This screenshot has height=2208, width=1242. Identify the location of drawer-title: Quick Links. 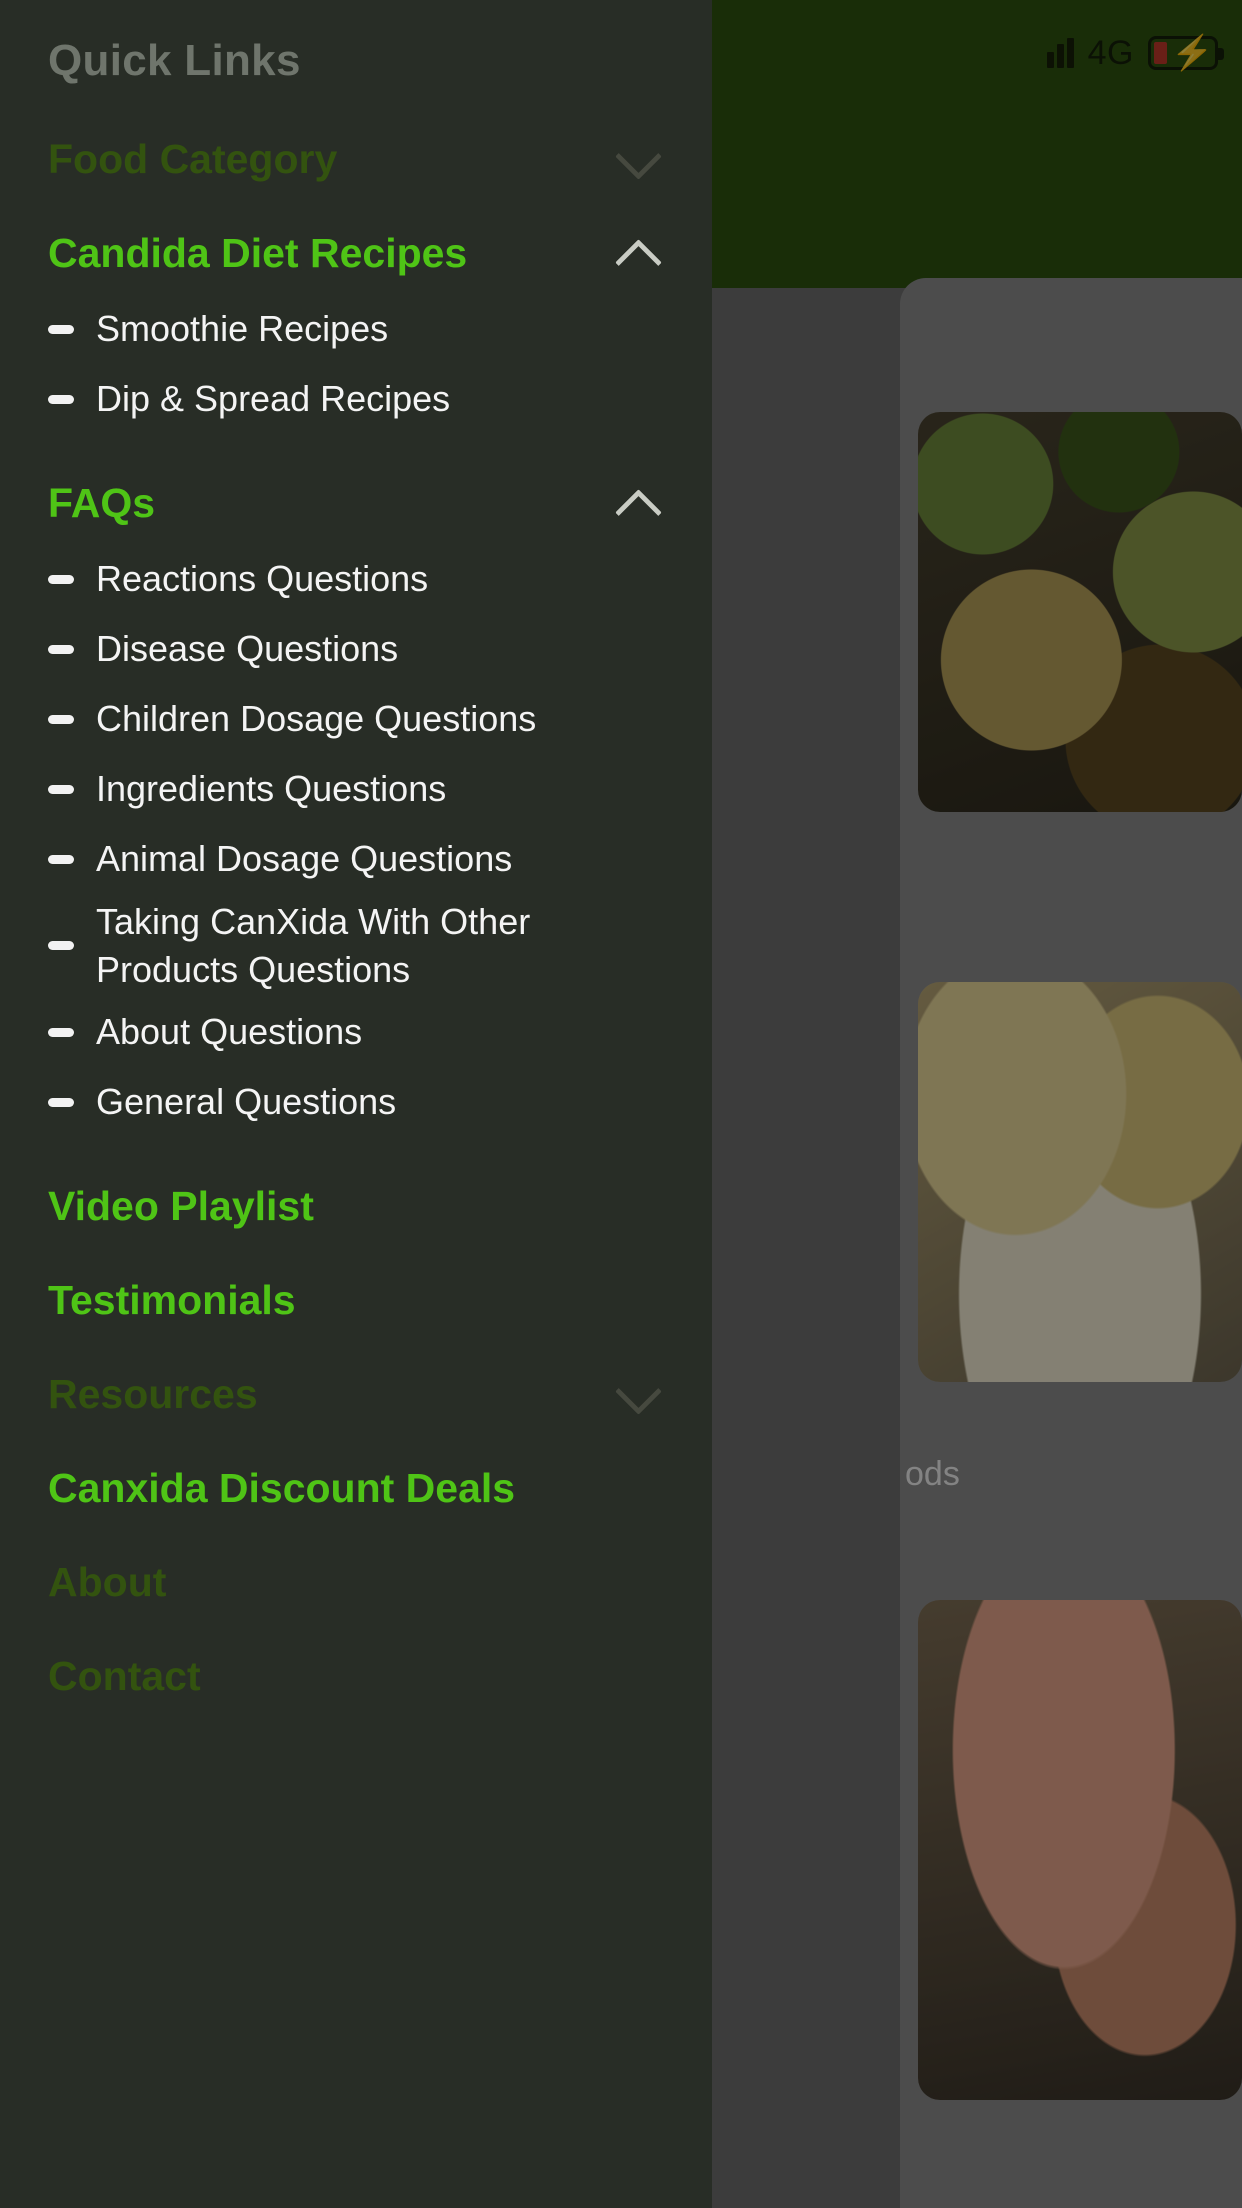
(174, 60).